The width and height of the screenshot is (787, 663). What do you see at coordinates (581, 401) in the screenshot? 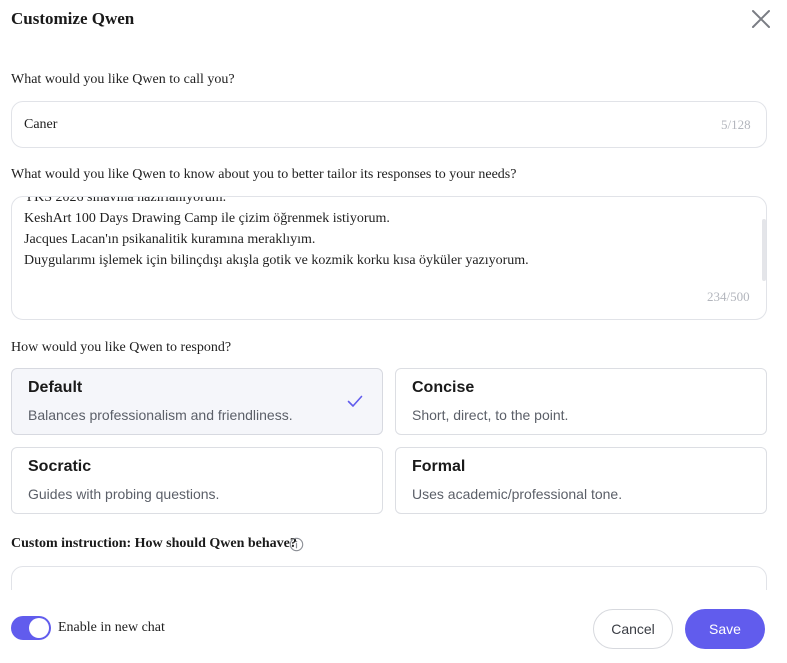
I see `style-option-concise: Concise Short, direct, to the point.` at bounding box center [581, 401].